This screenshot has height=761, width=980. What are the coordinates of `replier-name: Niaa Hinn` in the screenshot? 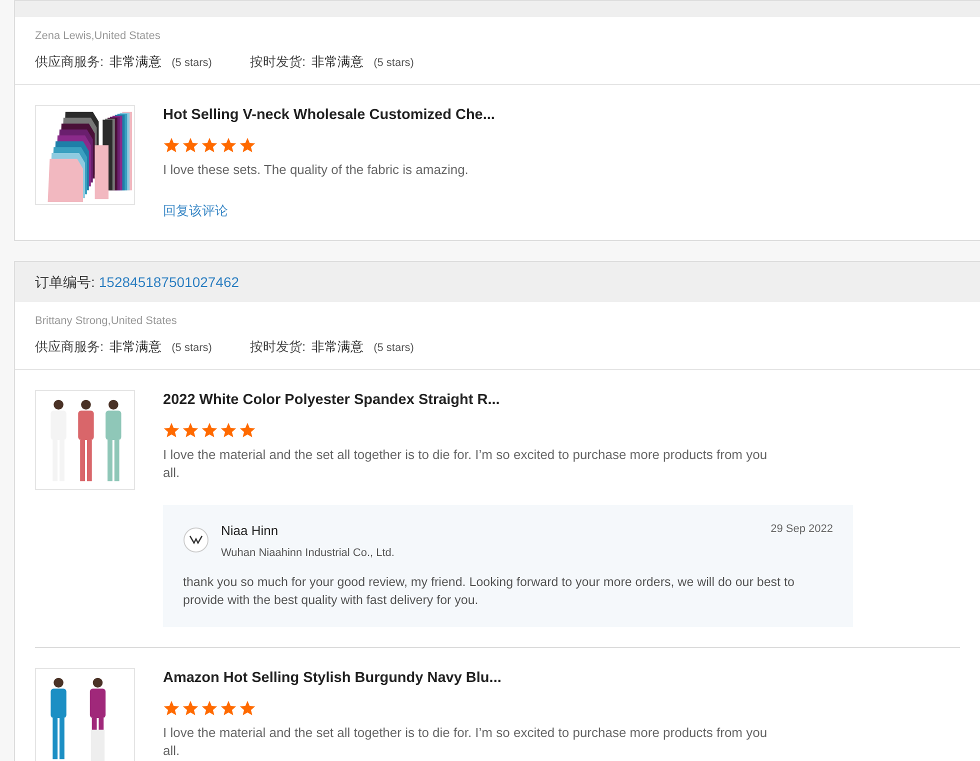 It's located at (250, 531).